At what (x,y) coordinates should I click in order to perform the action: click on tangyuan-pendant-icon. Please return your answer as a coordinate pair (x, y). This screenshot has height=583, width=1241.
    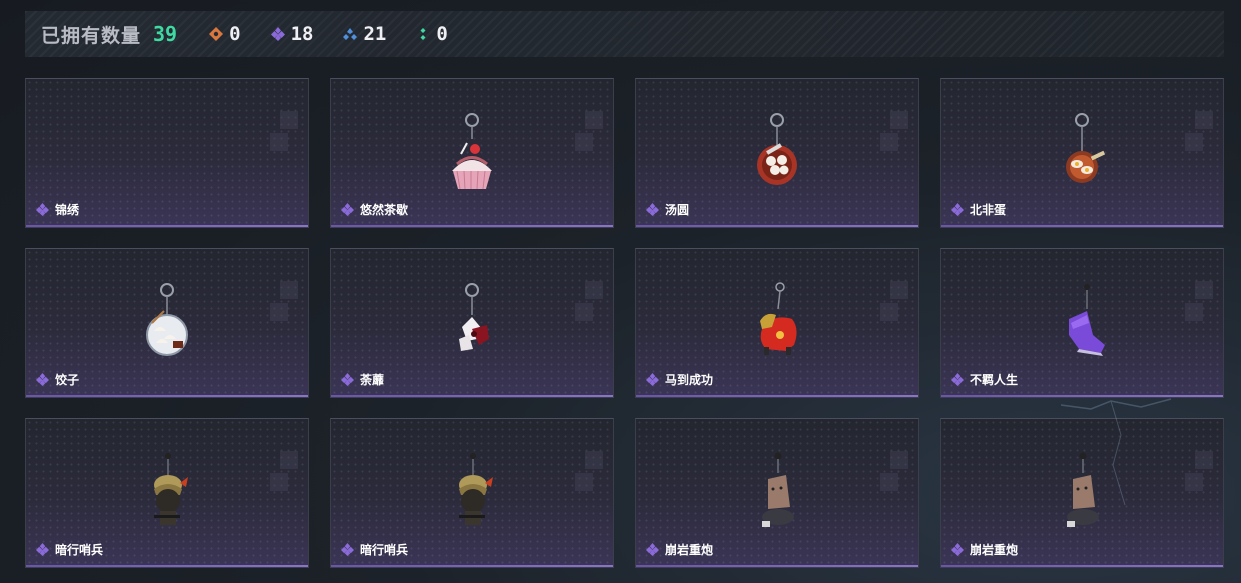
    Looking at the image, I should click on (777, 149).